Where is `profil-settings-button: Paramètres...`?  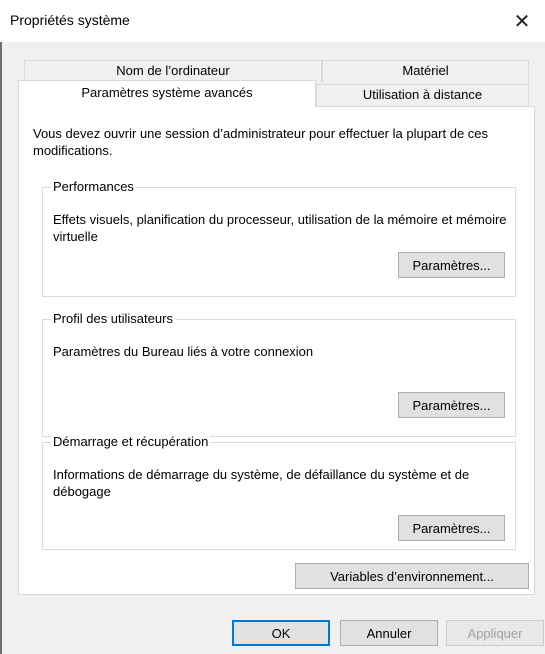 profil-settings-button: Paramètres... is located at coordinates (451, 405).